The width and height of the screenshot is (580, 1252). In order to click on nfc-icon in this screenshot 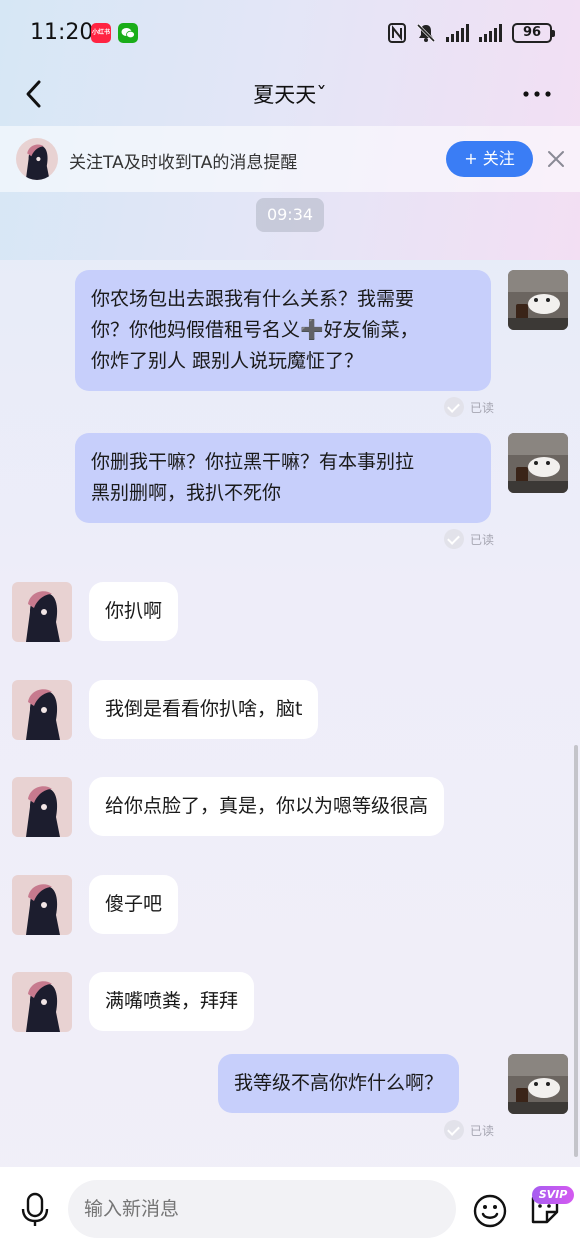, I will do `click(397, 33)`.